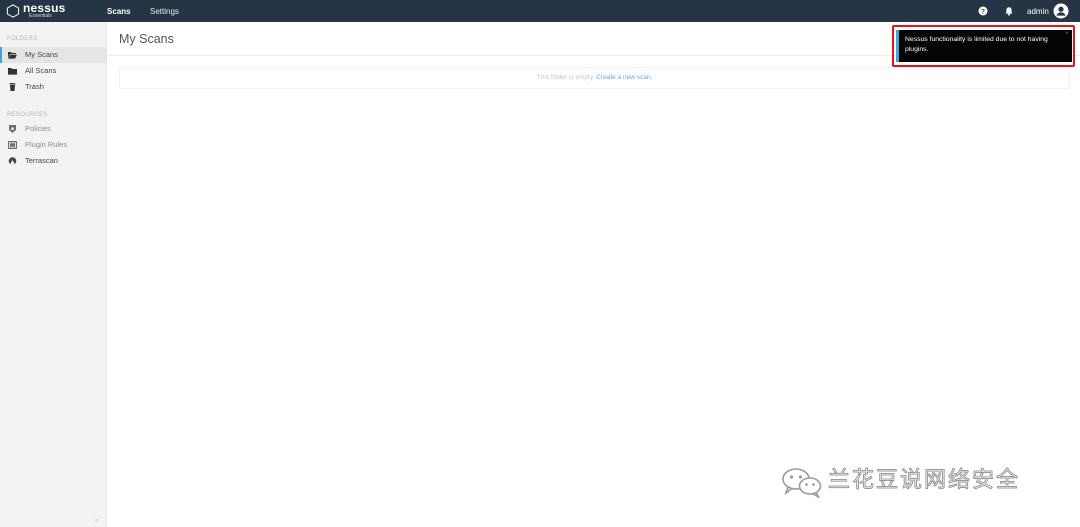 This screenshot has height=527, width=1080. What do you see at coordinates (53, 87) in the screenshot?
I see `sidebar-item-trash: Trash` at bounding box center [53, 87].